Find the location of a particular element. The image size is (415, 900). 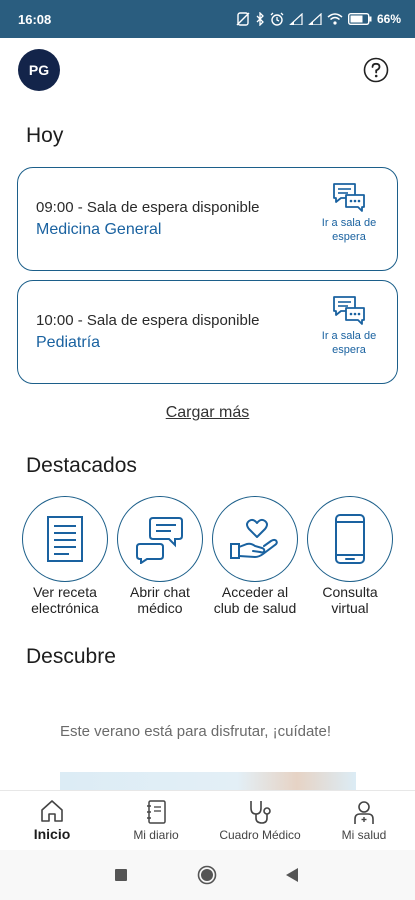

bottom-navigation: Inicio Mi diario Cuadro Médico Mi salud is located at coordinates (207, 820).